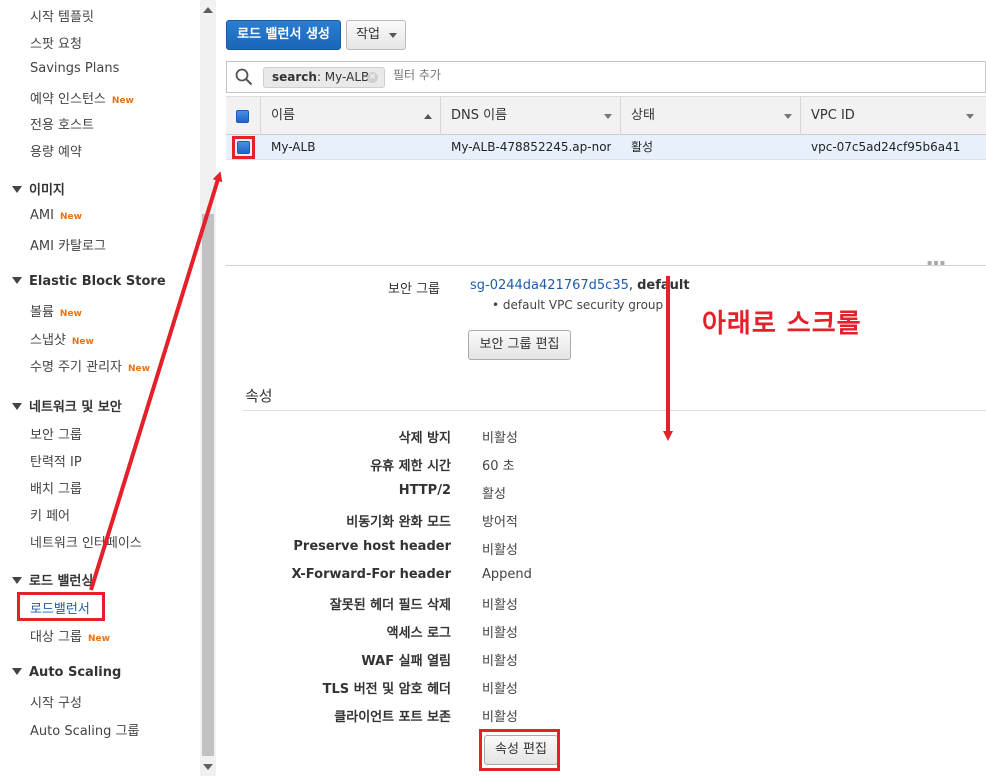  Describe the element at coordinates (494, 494) in the screenshot. I see `attr-value: 활성` at that location.